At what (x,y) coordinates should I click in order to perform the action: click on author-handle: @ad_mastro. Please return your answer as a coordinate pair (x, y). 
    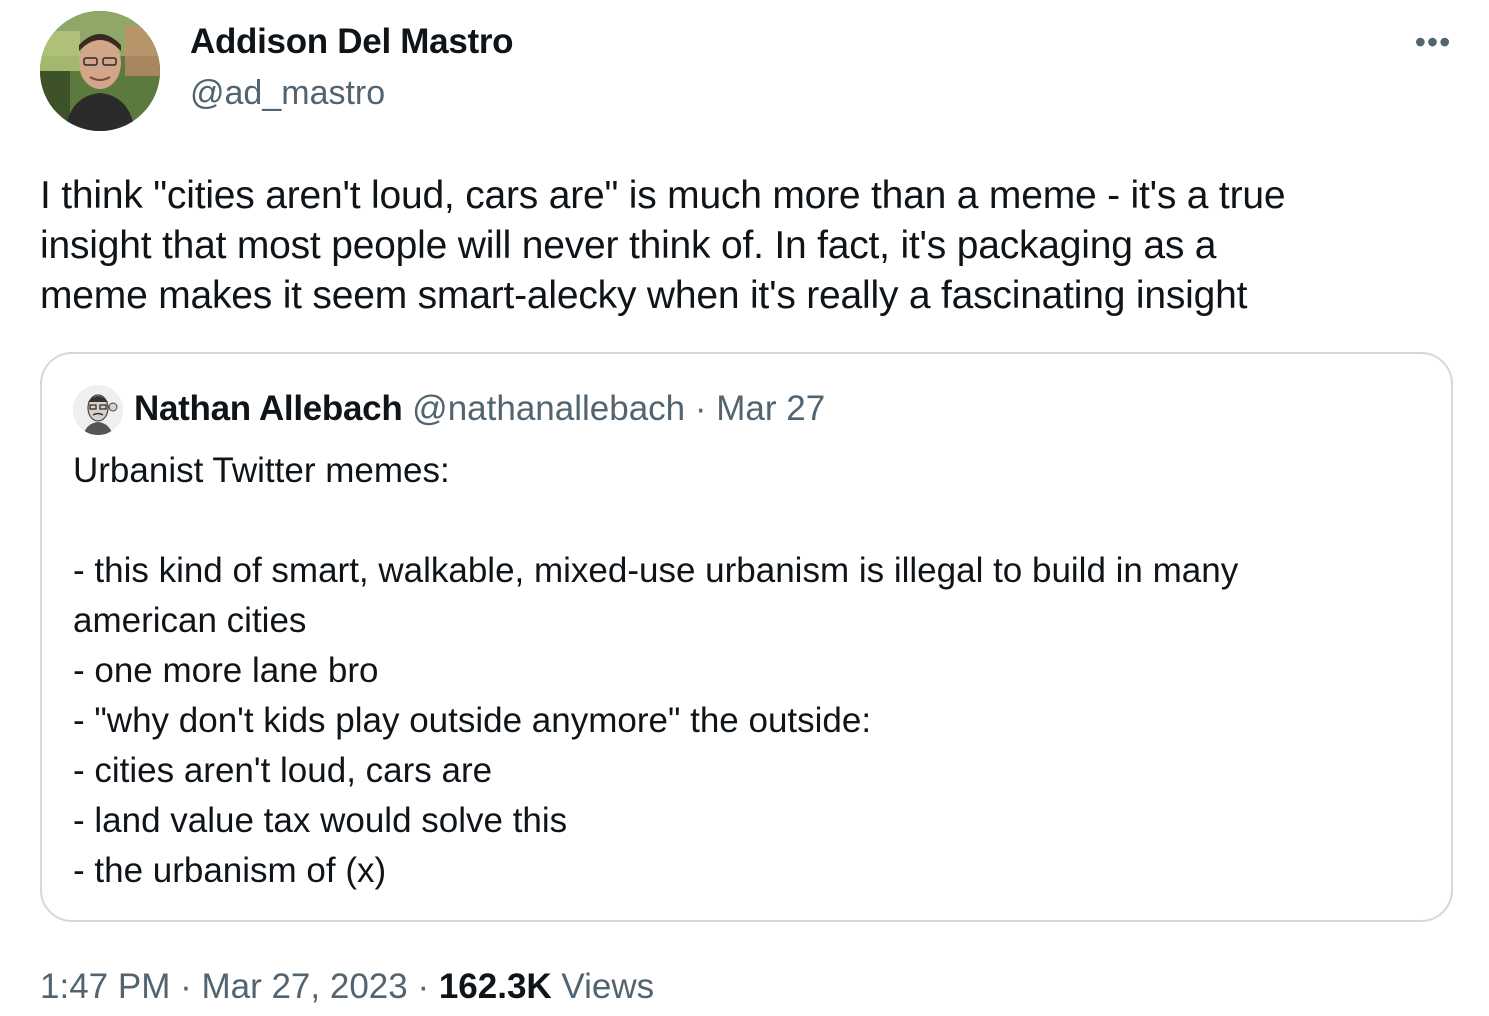
    Looking at the image, I should click on (287, 93).